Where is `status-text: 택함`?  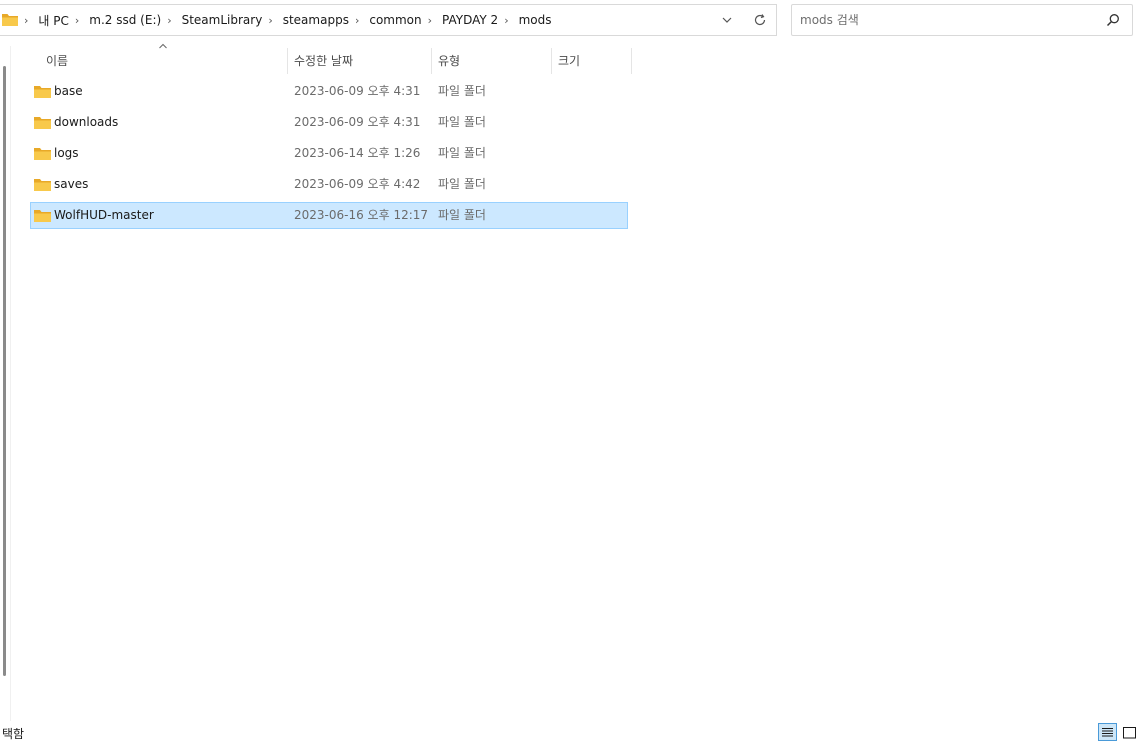
status-text: 택함 is located at coordinates (13, 734).